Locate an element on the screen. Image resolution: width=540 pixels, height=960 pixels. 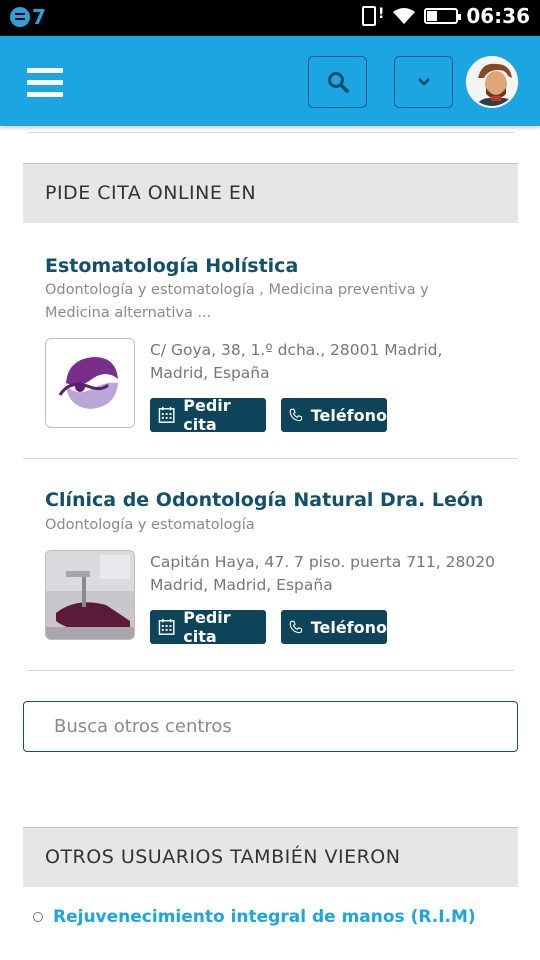
bullet-icon is located at coordinates (38, 917).